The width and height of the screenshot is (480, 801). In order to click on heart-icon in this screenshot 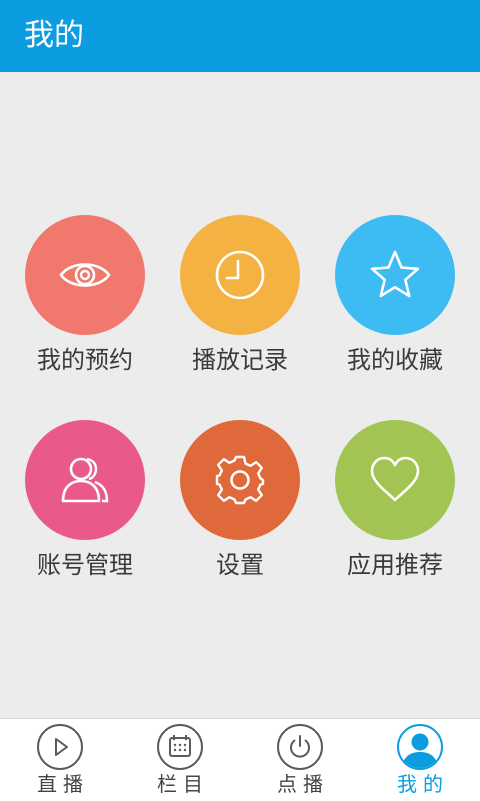, I will do `click(395, 479)`.